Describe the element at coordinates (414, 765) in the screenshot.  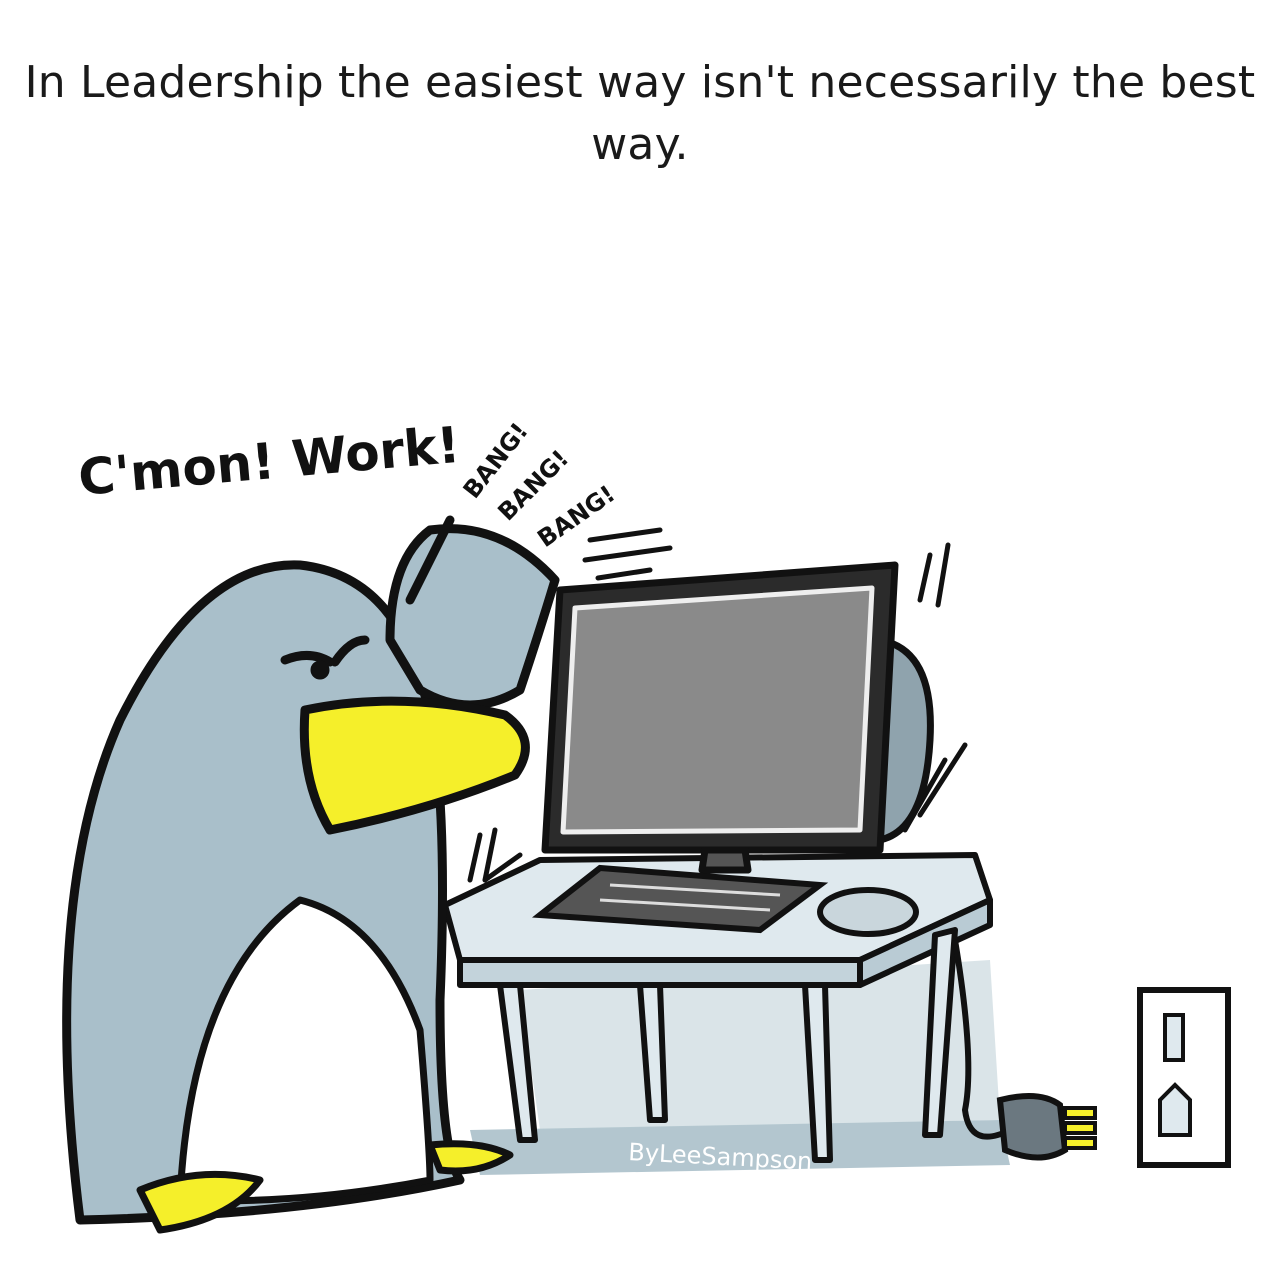
I see `penguin-beak` at that location.